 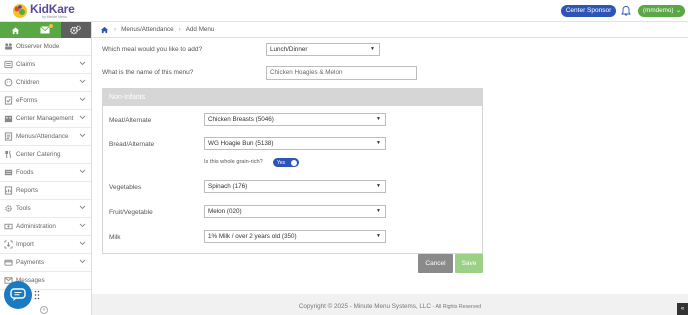 I want to click on row-label-milk: Milk, so click(x=115, y=237).